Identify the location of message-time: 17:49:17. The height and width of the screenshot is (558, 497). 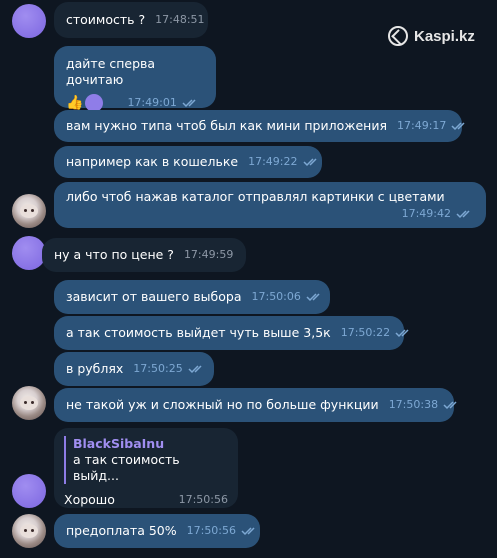
(422, 125).